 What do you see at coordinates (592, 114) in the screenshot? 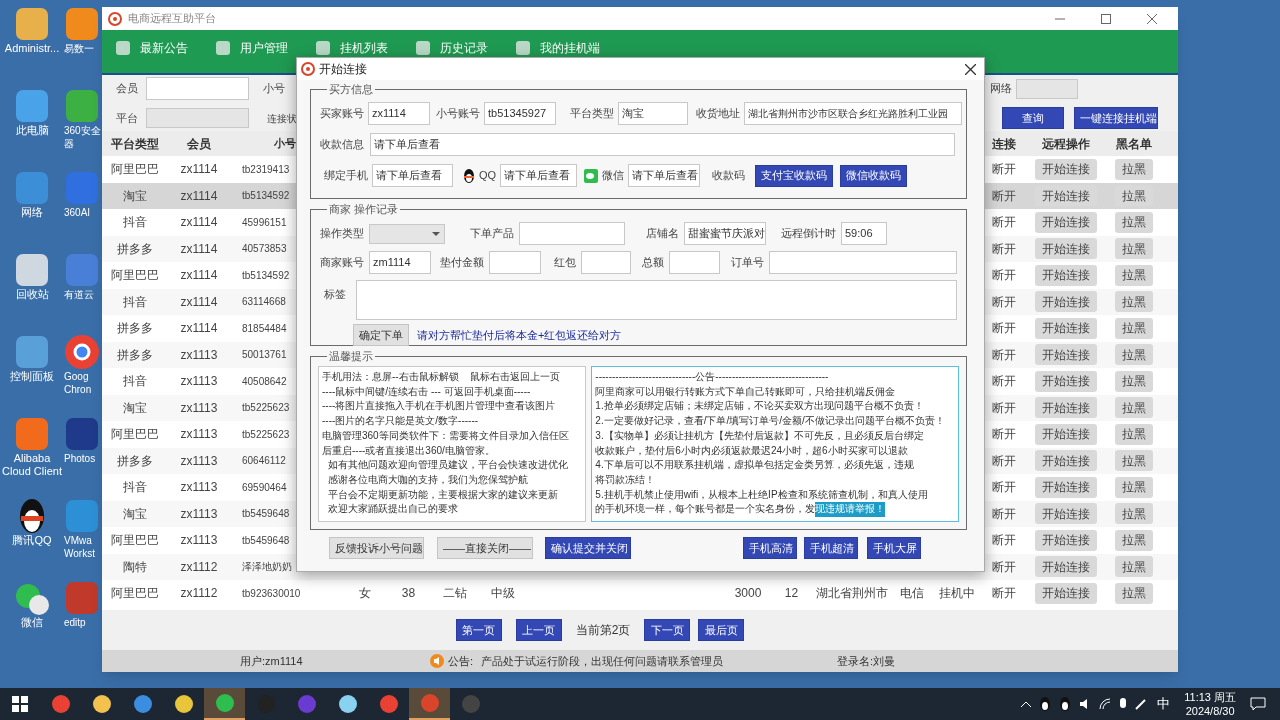
I see `field-label: 平台类型` at bounding box center [592, 114].